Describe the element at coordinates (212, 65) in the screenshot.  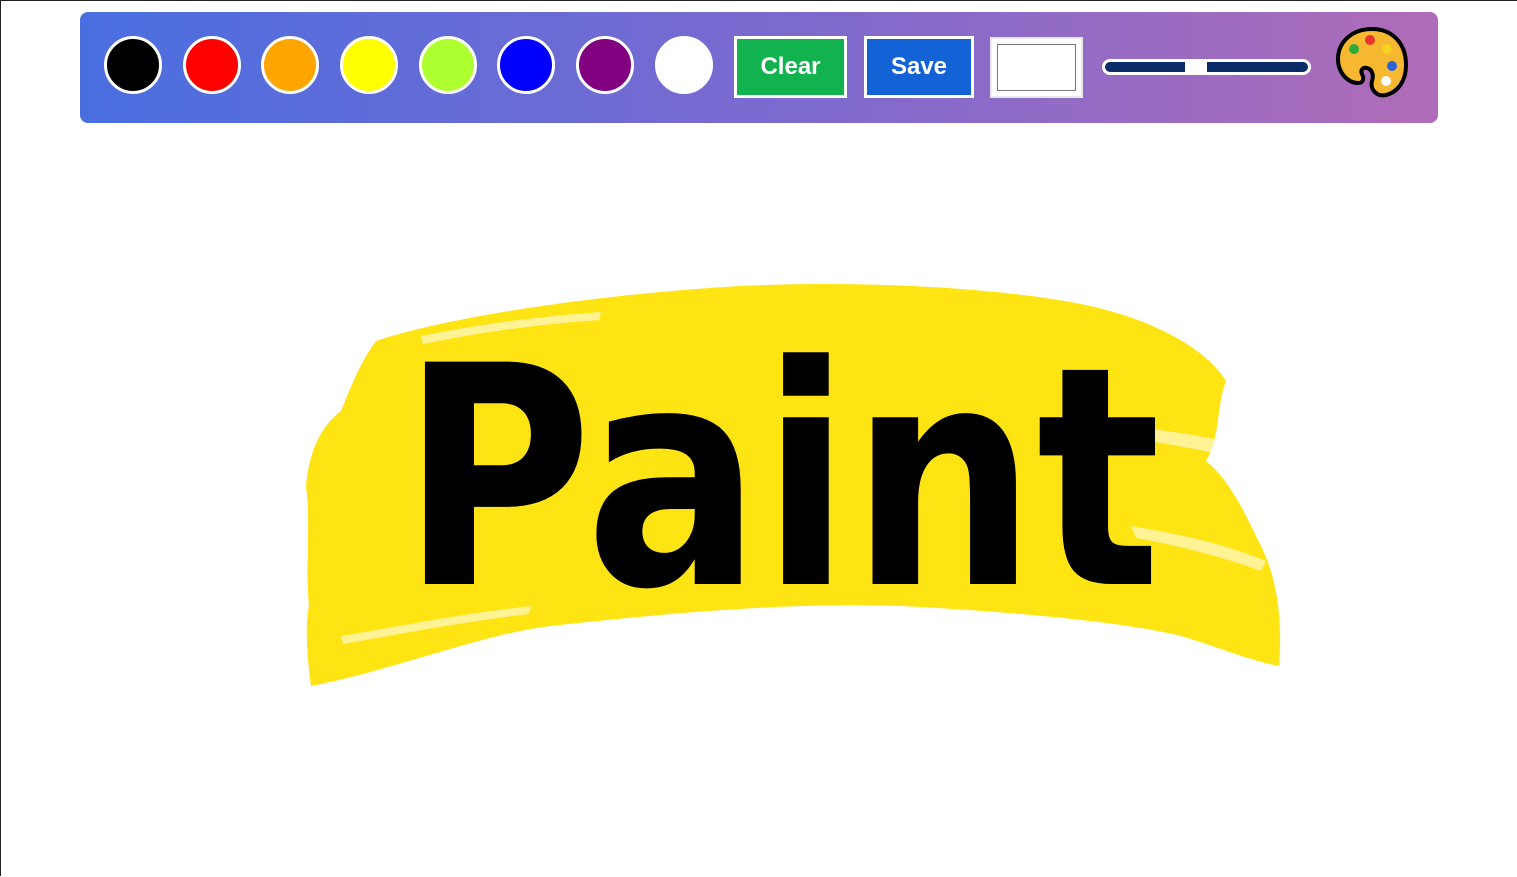
I see `color-swatch-red` at that location.